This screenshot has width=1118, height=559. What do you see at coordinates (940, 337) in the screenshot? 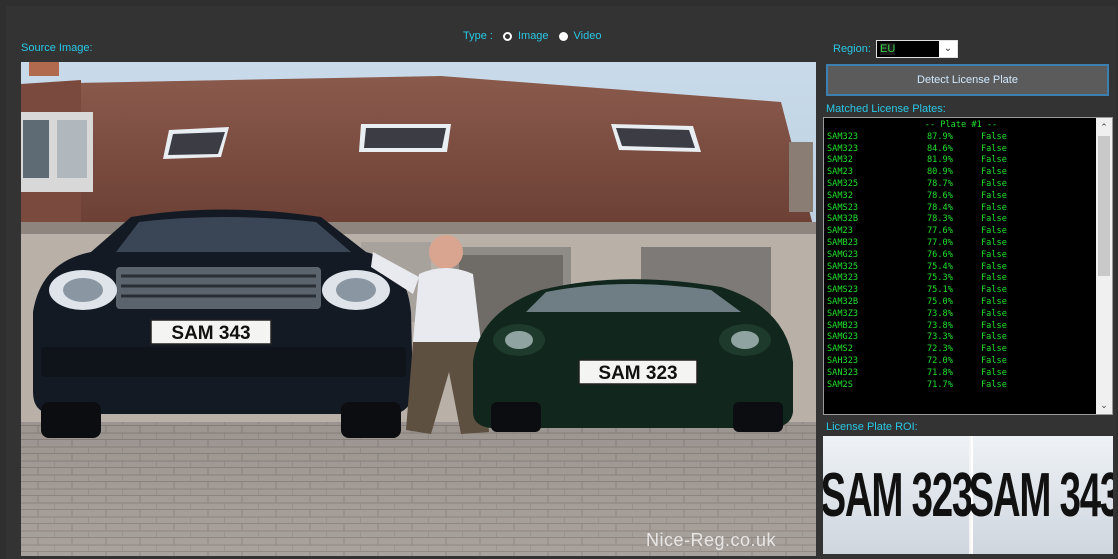
I see `plate-confidence: 73.3%` at bounding box center [940, 337].